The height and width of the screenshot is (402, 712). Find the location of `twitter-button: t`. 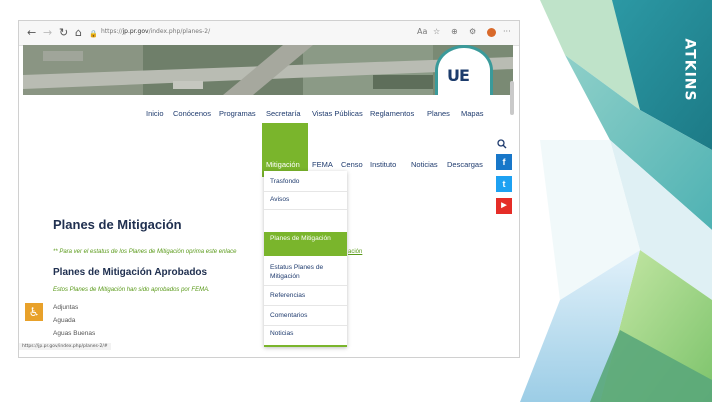

twitter-button: t is located at coordinates (504, 184).